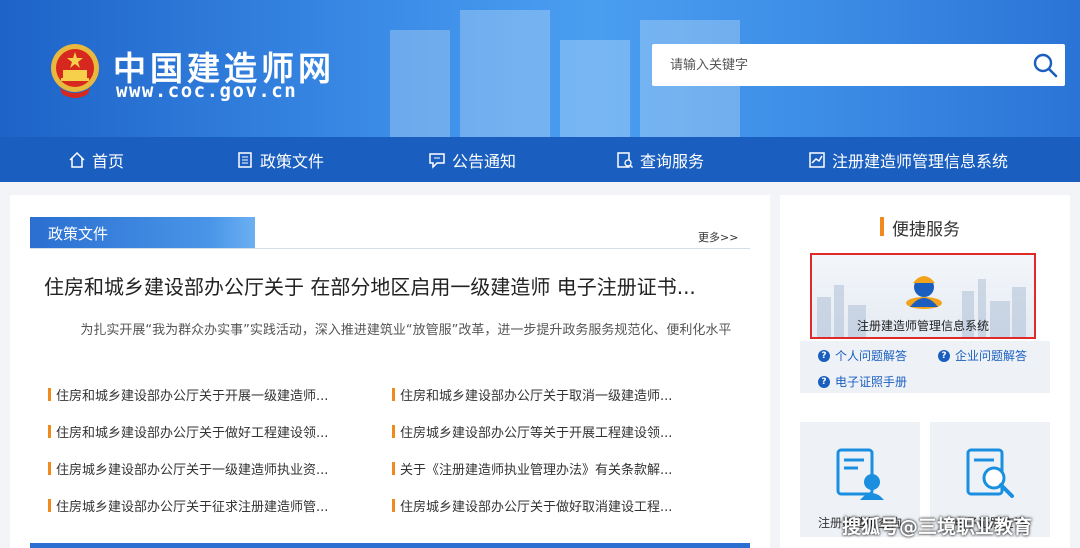 The image size is (1080, 548). I want to click on nav-item-label: 查询服务, so click(672, 161).